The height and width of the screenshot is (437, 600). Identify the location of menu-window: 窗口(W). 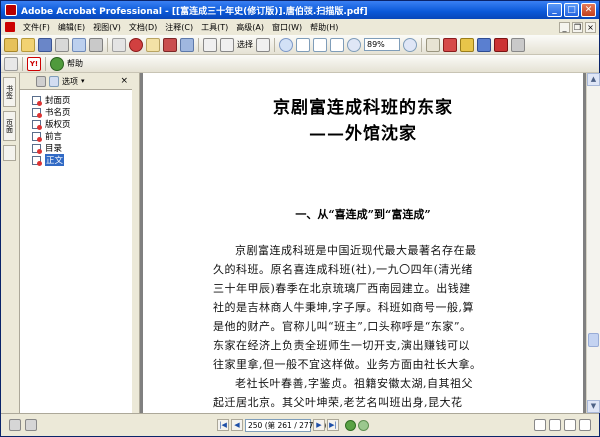
(287, 27).